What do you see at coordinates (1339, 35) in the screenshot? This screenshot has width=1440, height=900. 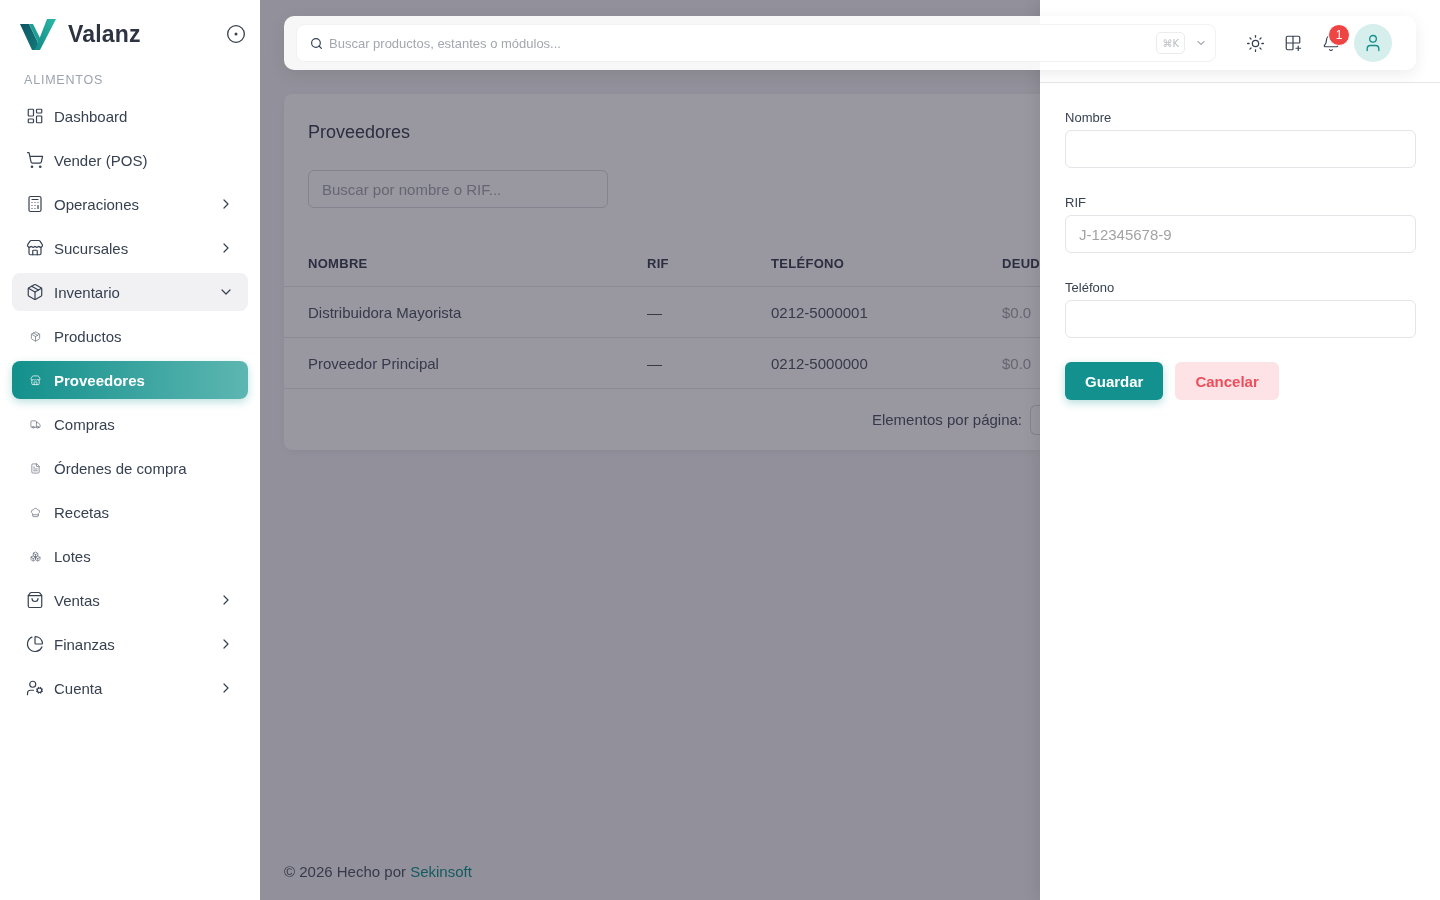 I see `notification-badge: 1` at bounding box center [1339, 35].